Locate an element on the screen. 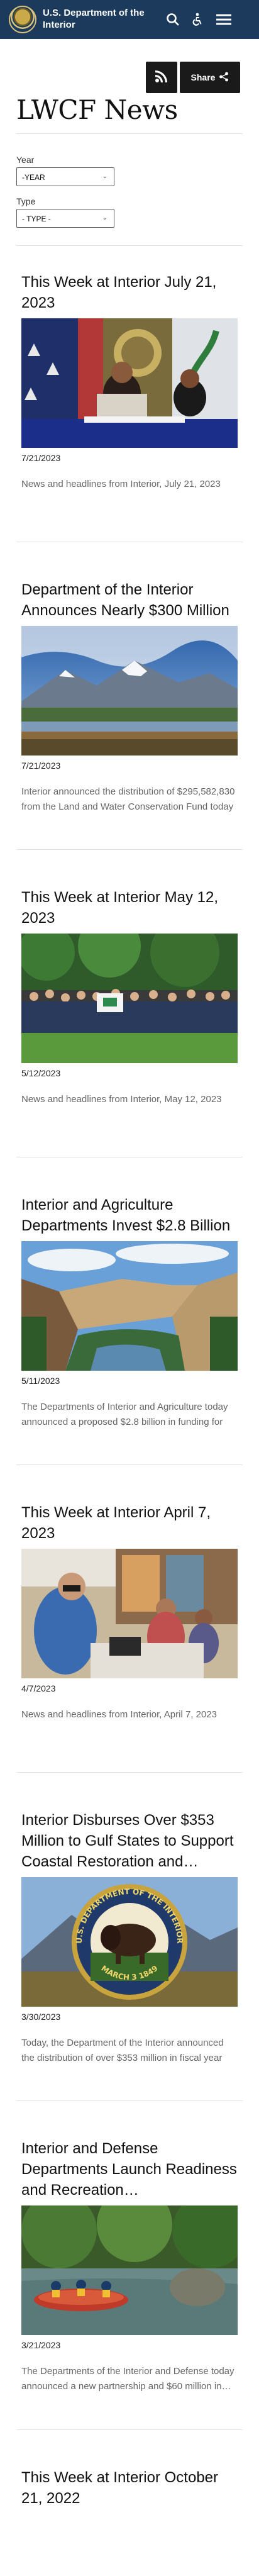 Image resolution: width=259 pixels, height=2576 pixels. article-date: 5/12/2023 is located at coordinates (41, 1073).